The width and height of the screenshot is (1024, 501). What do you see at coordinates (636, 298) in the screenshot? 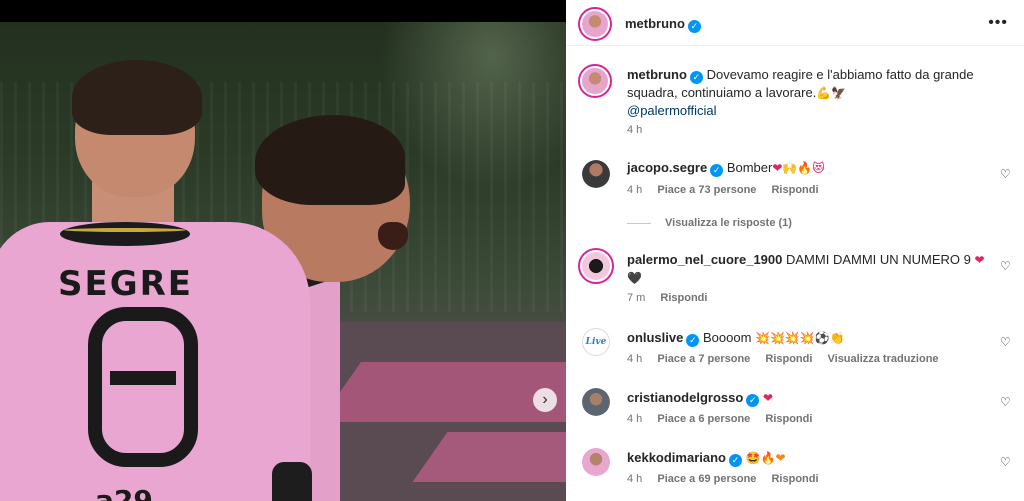
I see `comment-time: 7 m` at bounding box center [636, 298].